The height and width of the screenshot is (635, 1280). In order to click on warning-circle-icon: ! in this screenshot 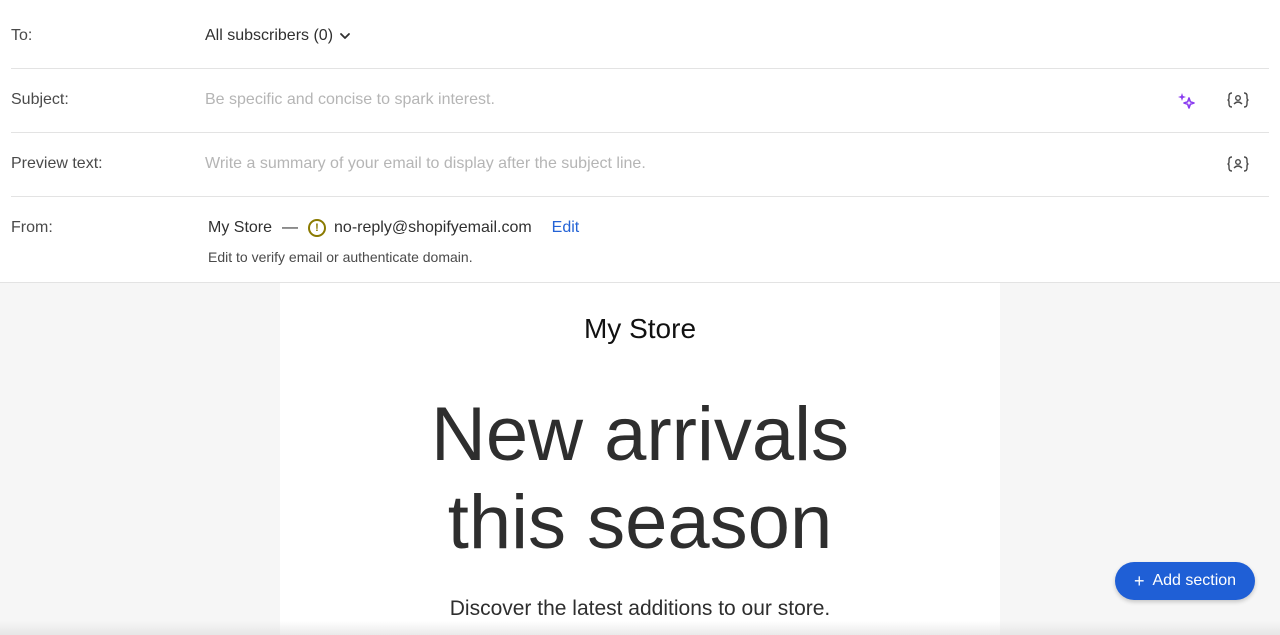, I will do `click(317, 228)`.